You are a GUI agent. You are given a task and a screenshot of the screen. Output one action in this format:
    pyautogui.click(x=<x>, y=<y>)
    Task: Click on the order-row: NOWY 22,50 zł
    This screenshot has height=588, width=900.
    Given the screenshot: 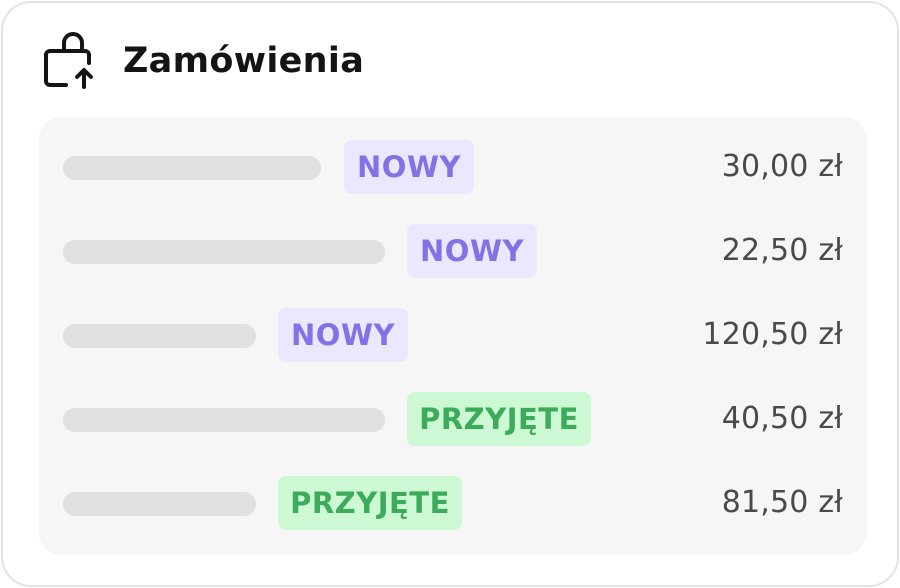 What is the action you would take?
    pyautogui.click(x=453, y=252)
    